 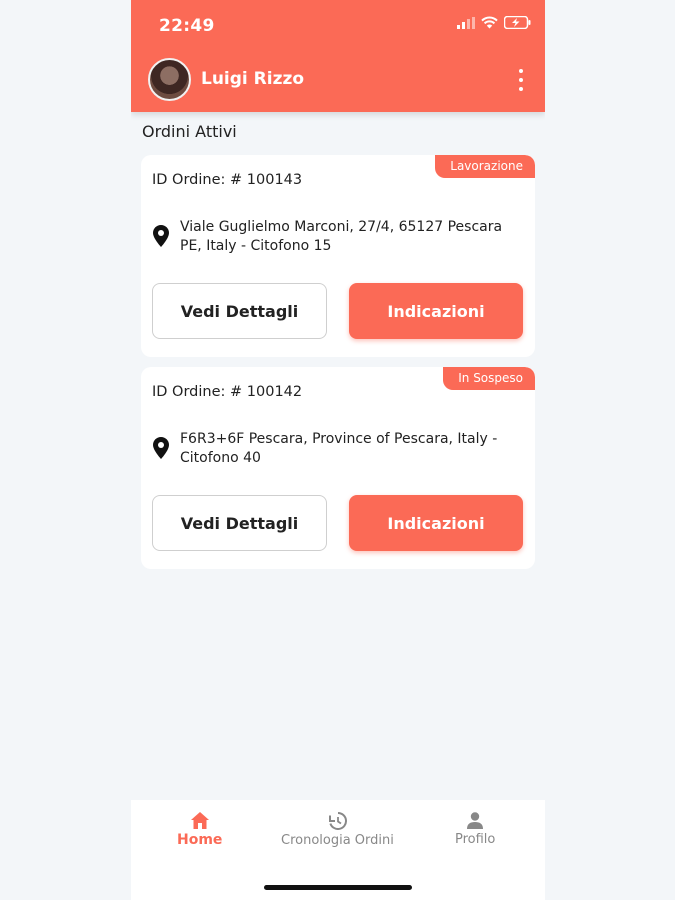 What do you see at coordinates (199, 820) in the screenshot?
I see `home-icon` at bounding box center [199, 820].